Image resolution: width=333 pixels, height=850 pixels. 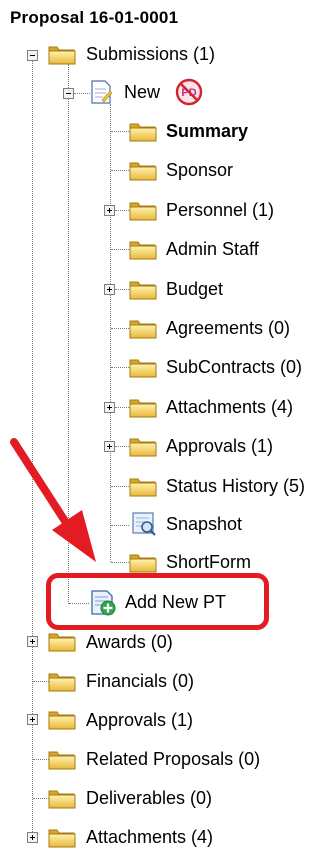 I want to click on tree-item-attachments: Attachments (4), so click(x=149, y=837).